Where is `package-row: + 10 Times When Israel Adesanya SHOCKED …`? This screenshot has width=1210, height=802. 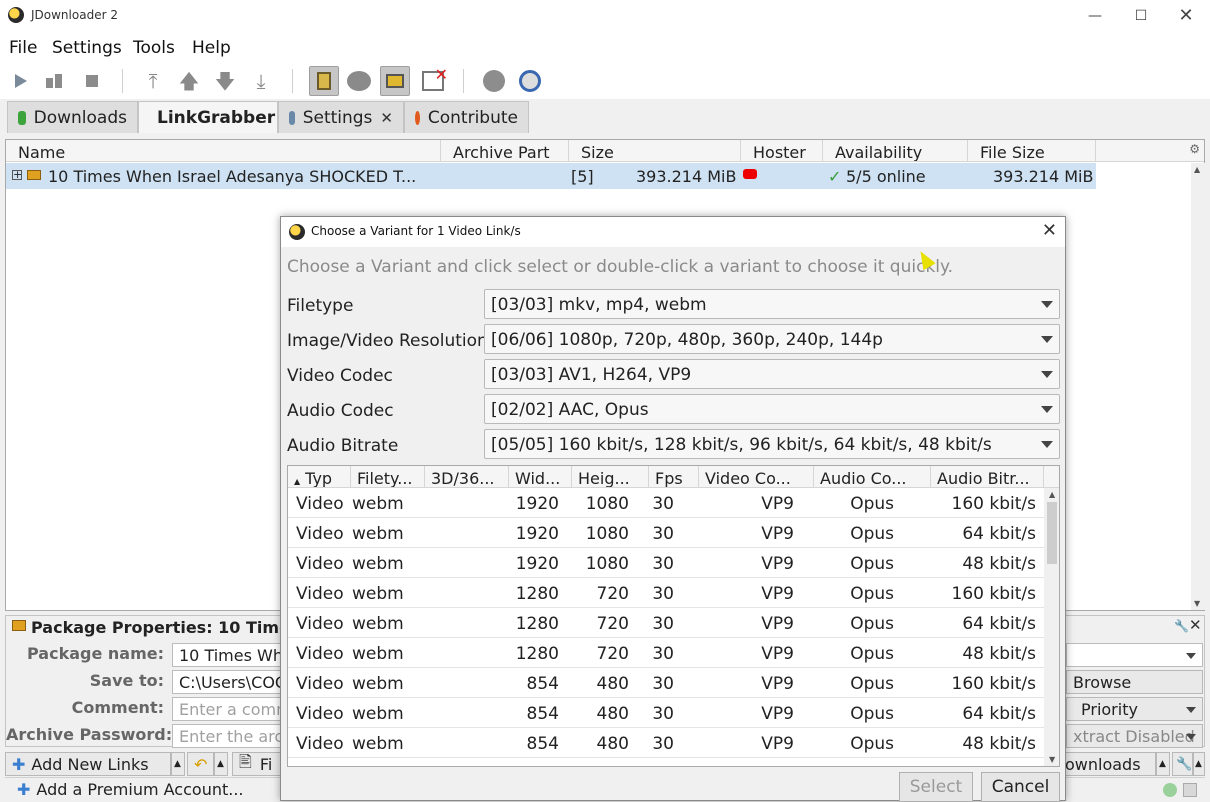 package-row: + 10 Times When Israel Adesanya SHOCKED … is located at coordinates (551, 176).